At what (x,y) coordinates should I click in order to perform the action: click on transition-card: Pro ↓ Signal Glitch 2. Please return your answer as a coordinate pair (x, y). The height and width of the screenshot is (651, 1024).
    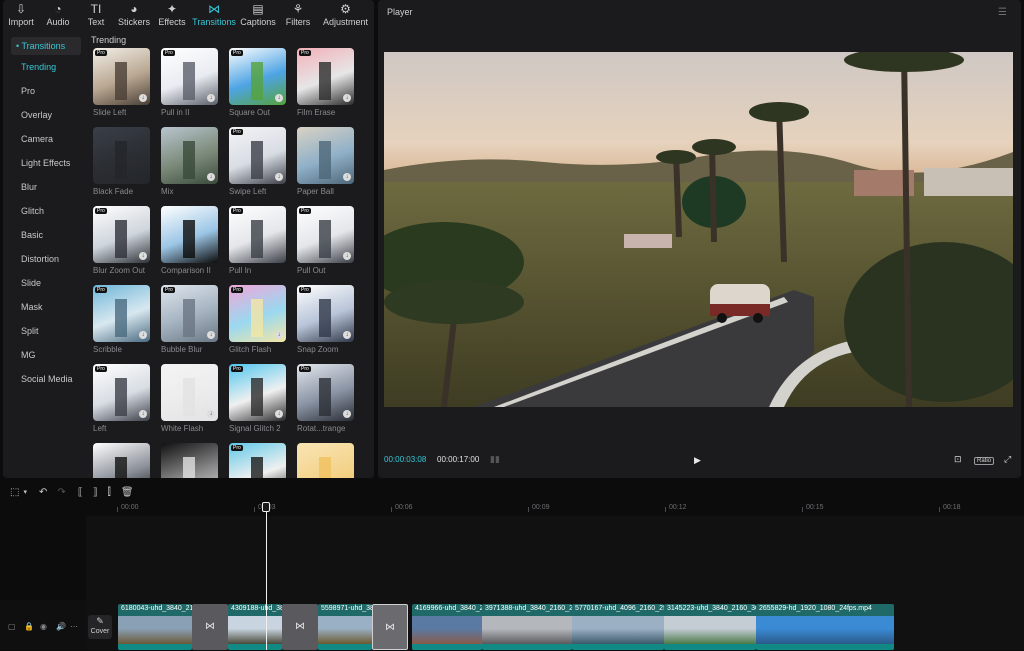
    Looking at the image, I should click on (257, 398).